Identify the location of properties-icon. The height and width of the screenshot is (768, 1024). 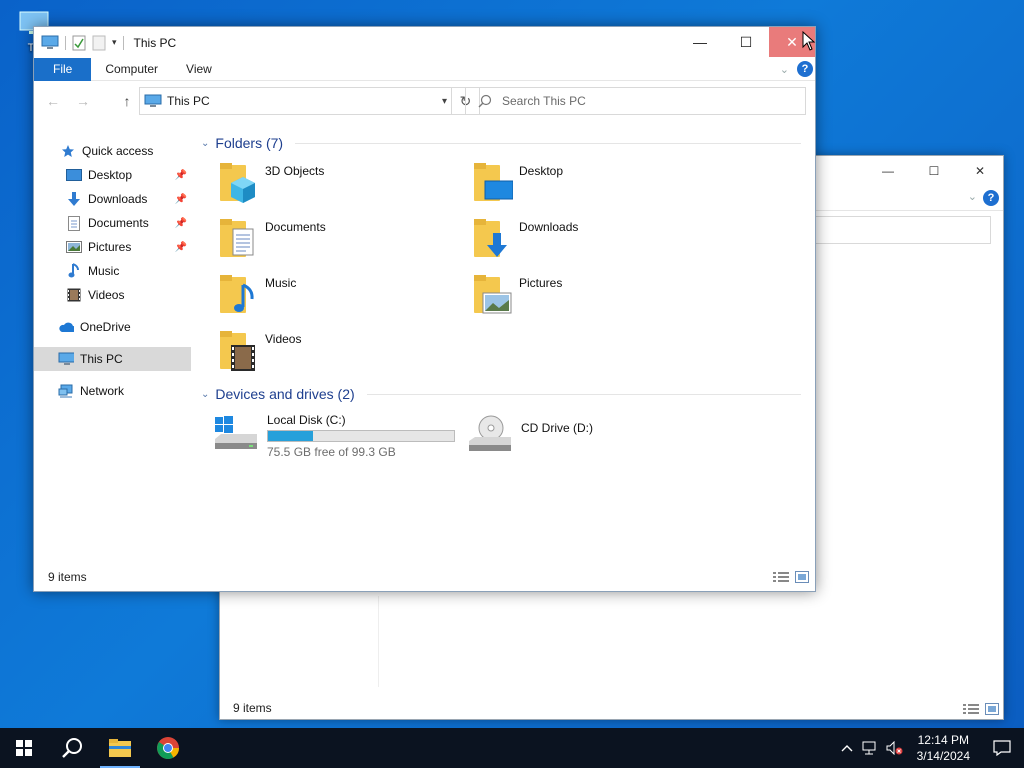
(79, 43).